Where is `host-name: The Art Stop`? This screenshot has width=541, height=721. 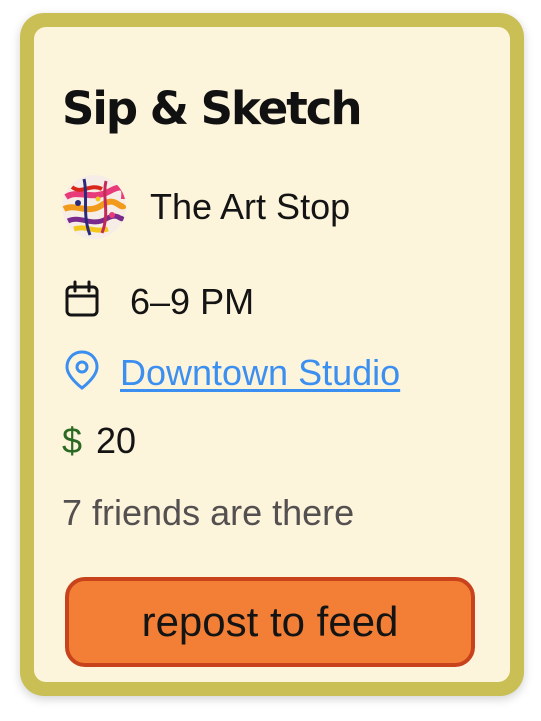 host-name: The Art Stop is located at coordinates (250, 207).